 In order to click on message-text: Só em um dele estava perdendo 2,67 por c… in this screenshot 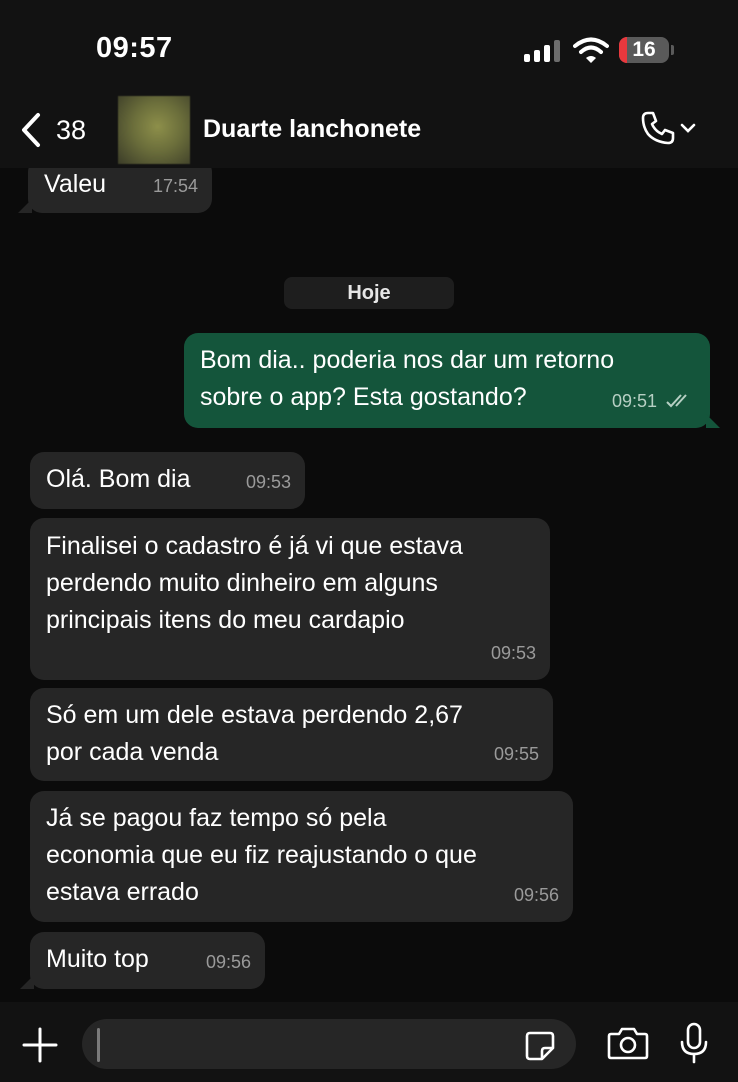, I will do `click(254, 733)`.